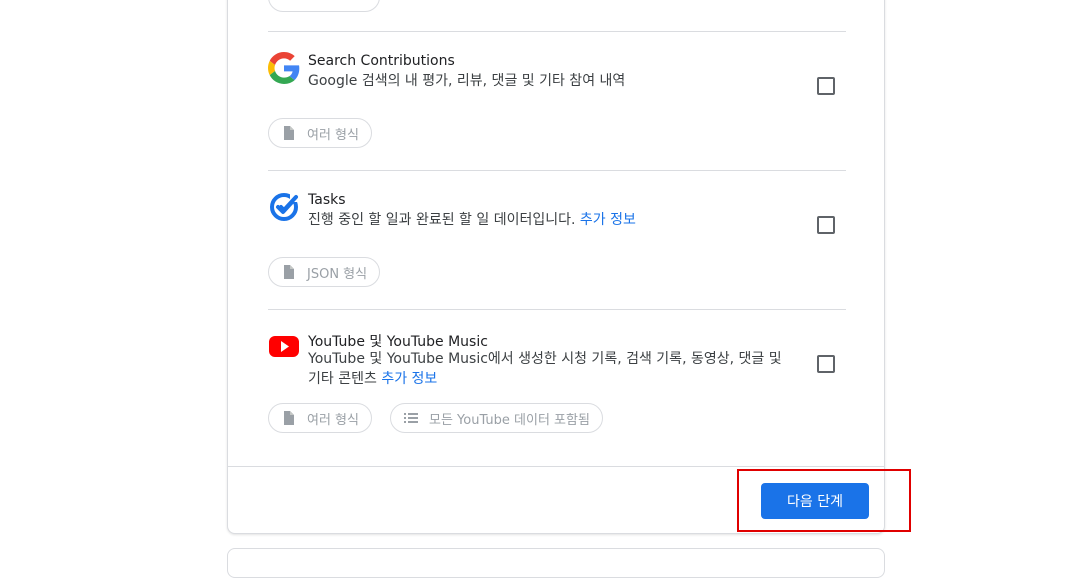 The width and height of the screenshot is (1088, 578). I want to click on product-description: Google 검색의 내 평가, 리뷰, 댓글 및 기타 참여 내역, so click(558, 81).